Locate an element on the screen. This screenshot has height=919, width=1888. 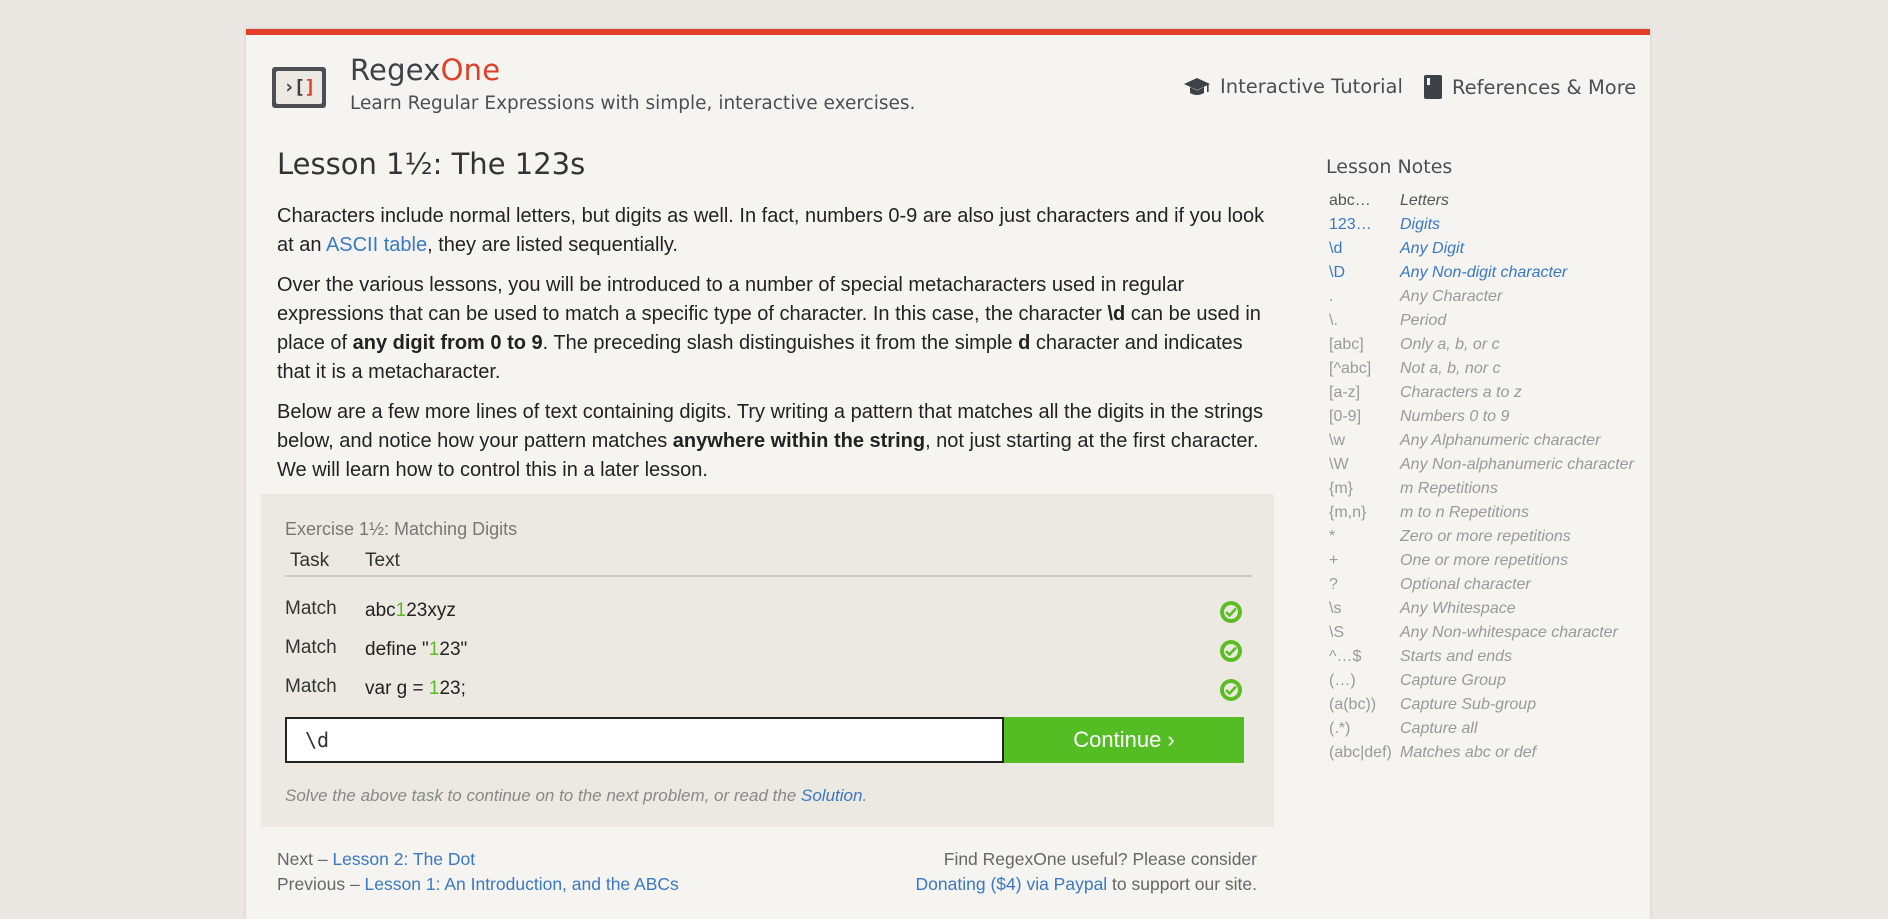
note-key: + is located at coordinates (1334, 560).